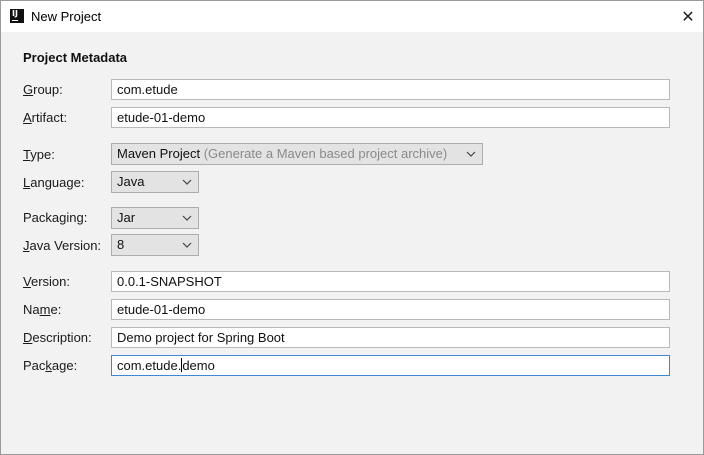  Describe the element at coordinates (55, 217) in the screenshot. I see `packaging-label: Packaging:` at that location.